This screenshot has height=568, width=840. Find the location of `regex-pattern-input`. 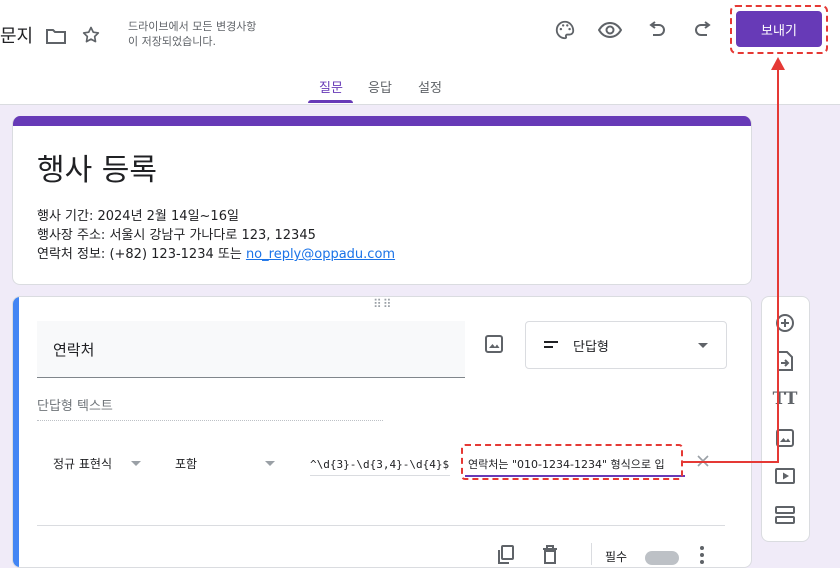

regex-pattern-input is located at coordinates (380, 464).